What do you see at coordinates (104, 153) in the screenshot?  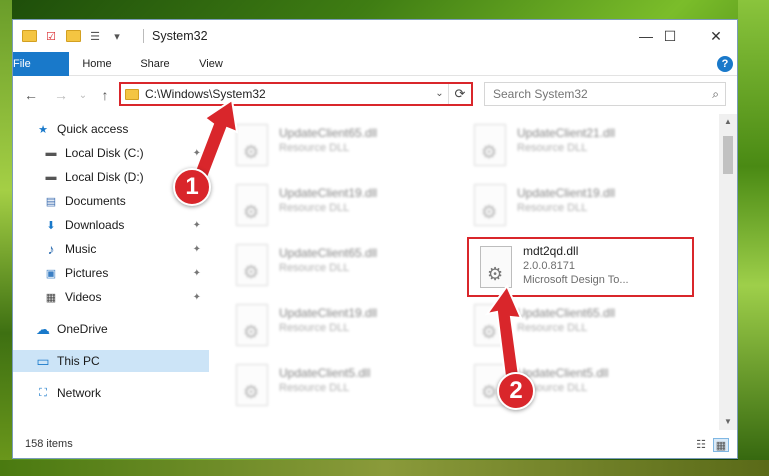 I see `sidebar-item-label: Local Disk (C:)` at bounding box center [104, 153].